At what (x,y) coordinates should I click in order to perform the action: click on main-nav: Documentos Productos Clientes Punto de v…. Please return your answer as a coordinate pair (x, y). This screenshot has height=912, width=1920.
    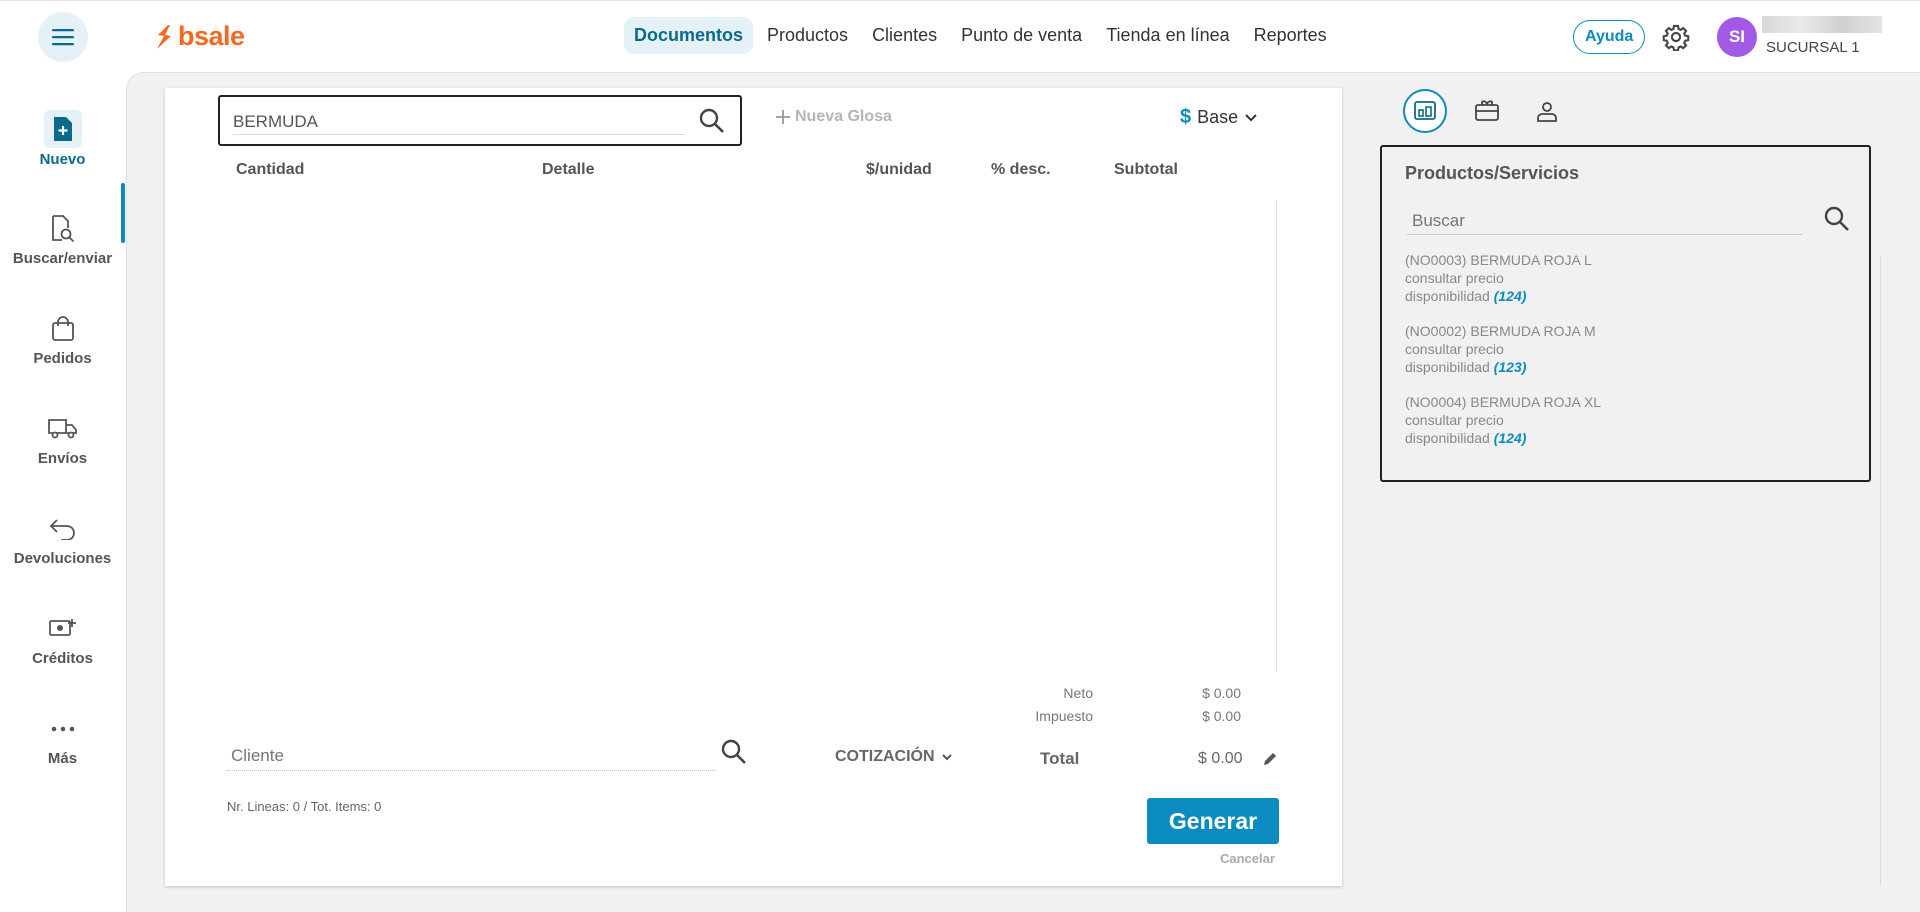
    Looking at the image, I should click on (980, 35).